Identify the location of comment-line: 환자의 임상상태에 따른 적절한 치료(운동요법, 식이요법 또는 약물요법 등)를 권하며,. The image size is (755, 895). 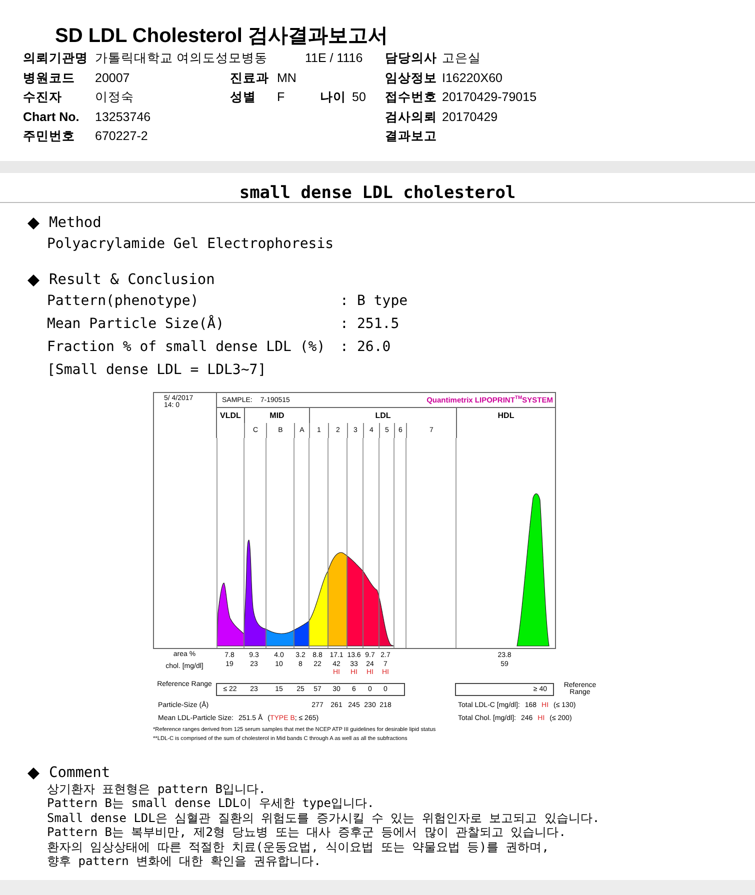
(298, 847).